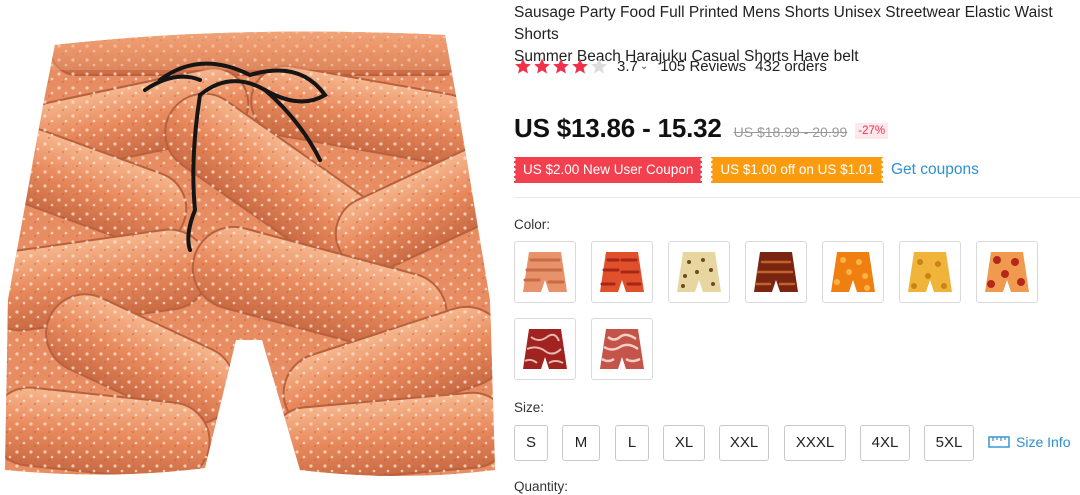  Describe the element at coordinates (703, 66) in the screenshot. I see `reviews-link: 105 Reviews` at that location.